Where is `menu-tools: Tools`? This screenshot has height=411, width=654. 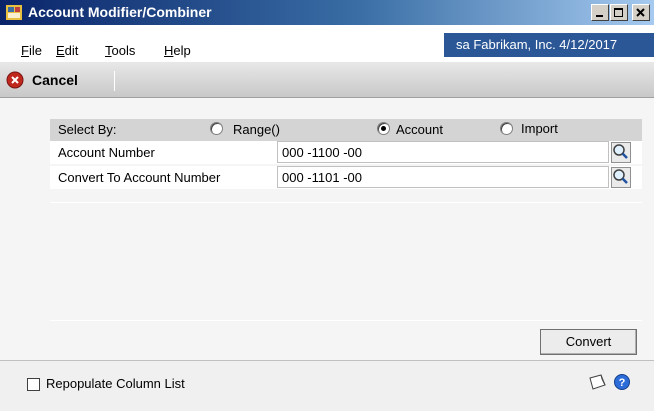 menu-tools: Tools is located at coordinates (120, 50).